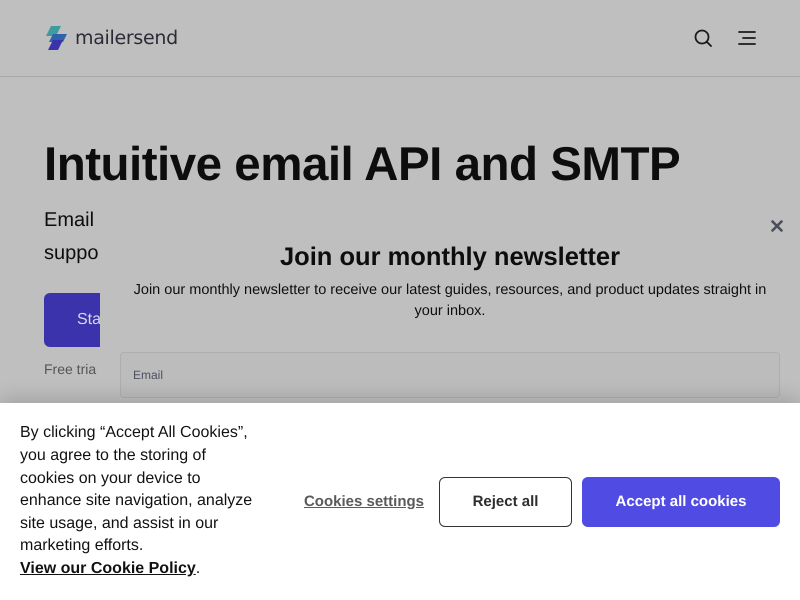 The image size is (800, 600). Describe the element at coordinates (681, 501) in the screenshot. I see `accept-button: Accept all cookies` at that location.